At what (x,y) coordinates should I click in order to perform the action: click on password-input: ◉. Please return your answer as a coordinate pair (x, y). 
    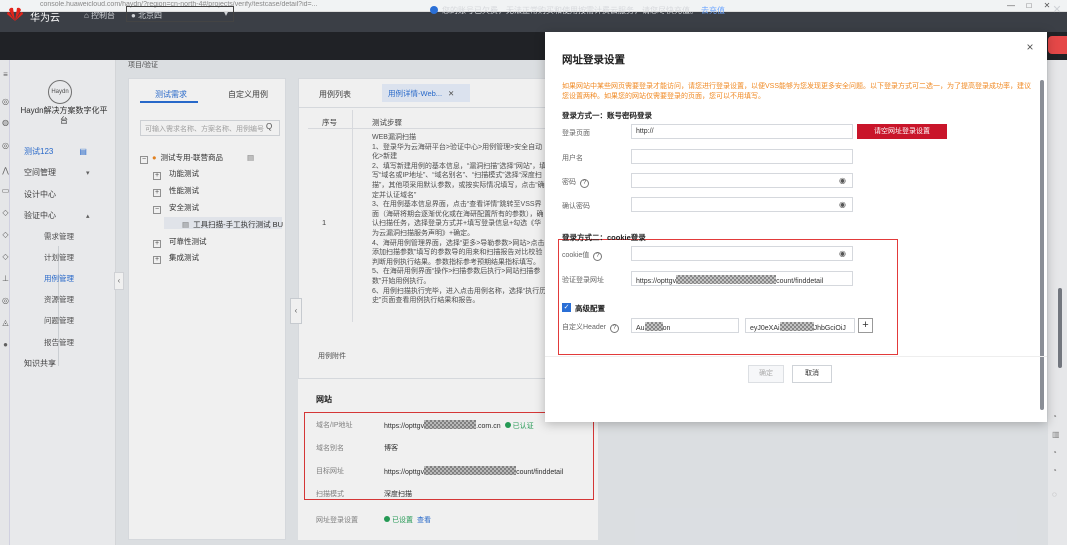
    Looking at the image, I should click on (742, 180).